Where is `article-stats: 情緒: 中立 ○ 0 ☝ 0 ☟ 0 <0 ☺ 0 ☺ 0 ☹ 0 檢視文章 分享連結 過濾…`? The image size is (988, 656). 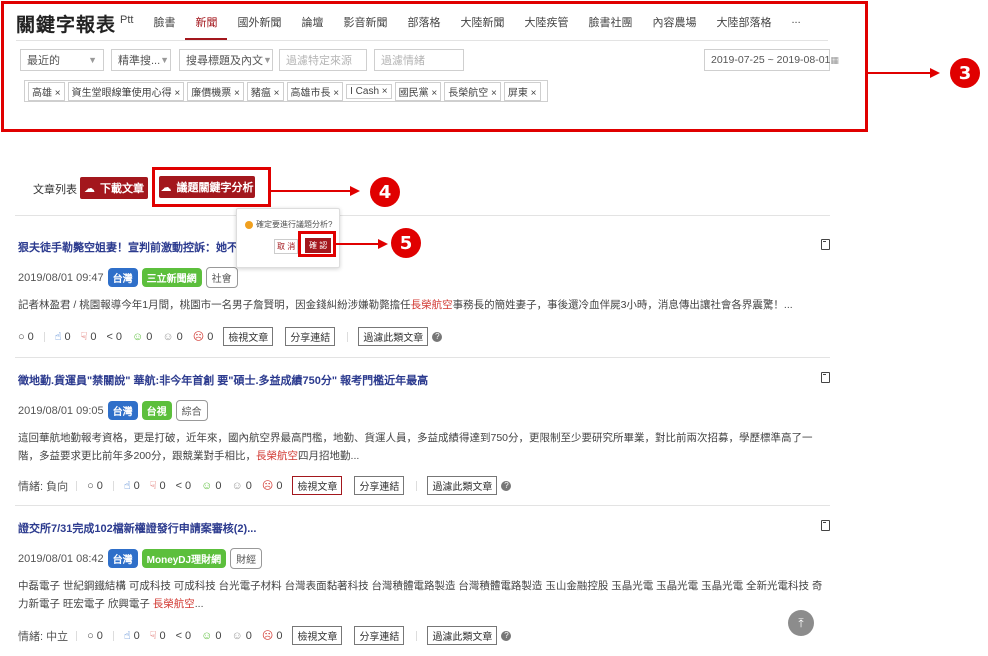 article-stats: 情緒: 中立 ○ 0 ☝ 0 ☟ 0 <0 ☺ 0 ☺ 0 ☹ 0 檢視文章 分享連結 過濾… is located at coordinates (265, 635).